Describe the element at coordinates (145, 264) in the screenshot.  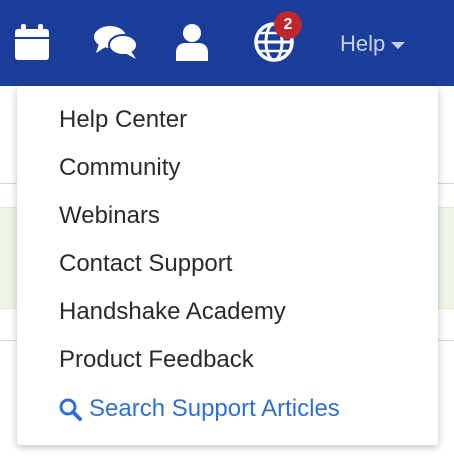
I see `menu-item-contact-support: Contact Support` at that location.